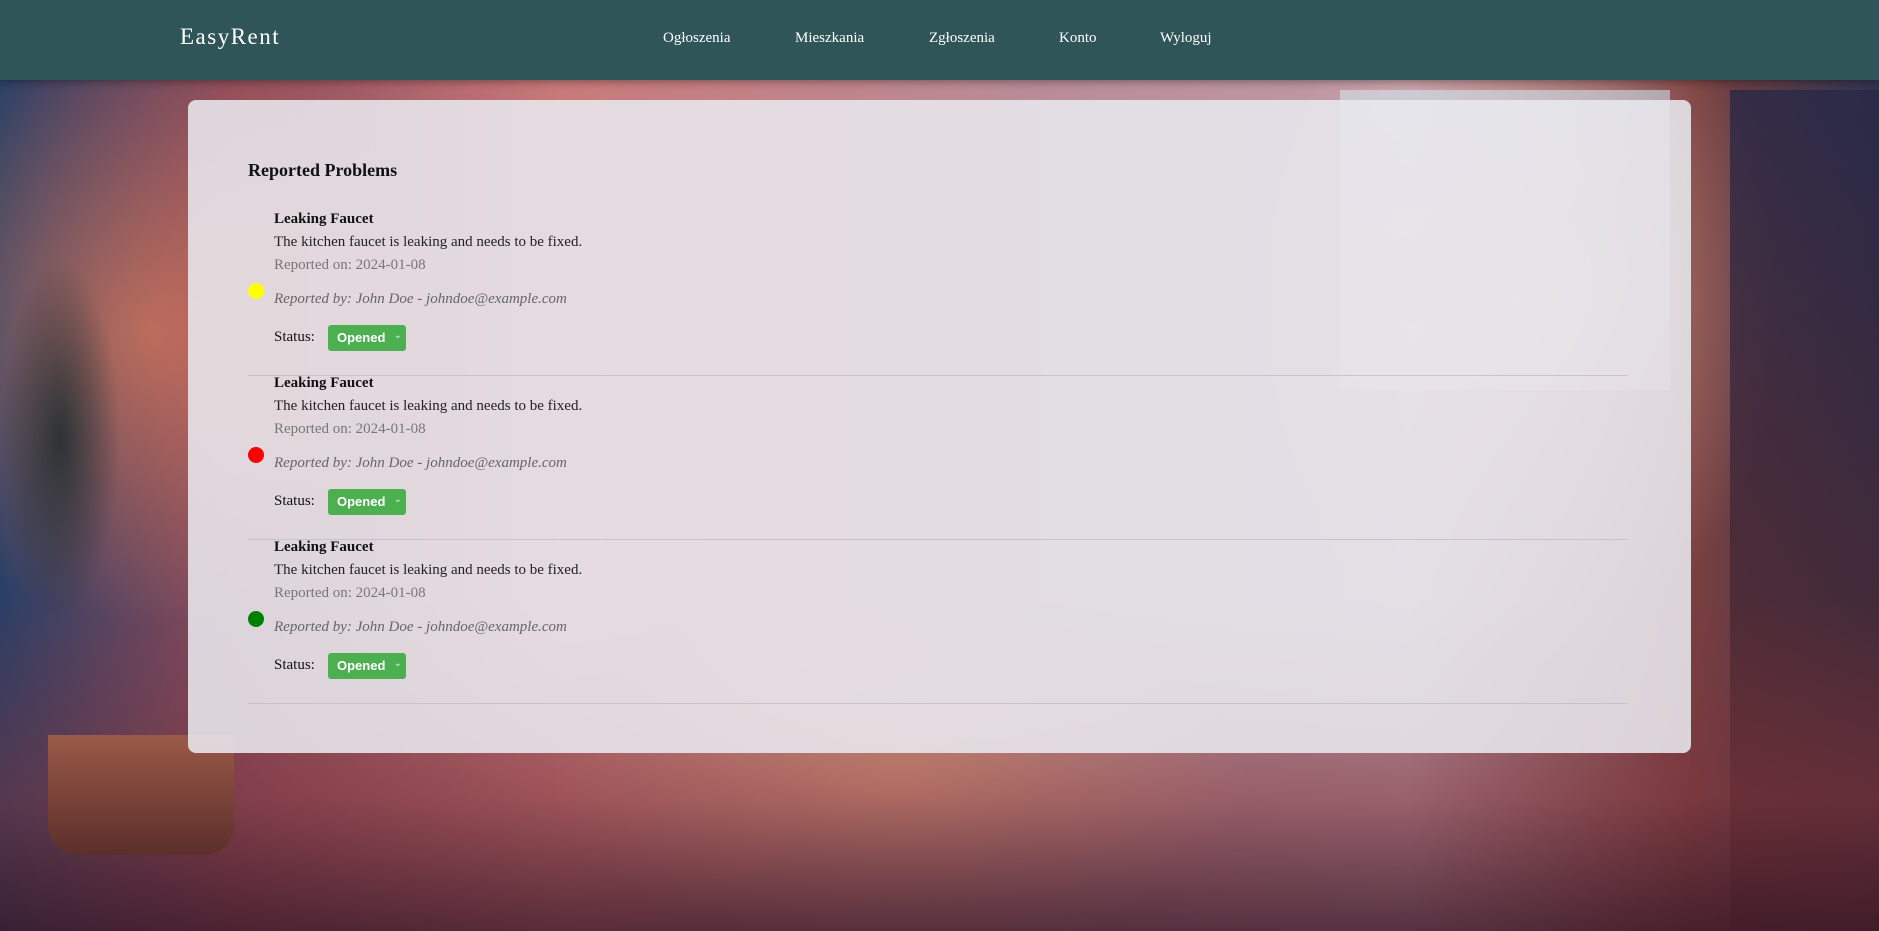 The height and width of the screenshot is (931, 1879). What do you see at coordinates (323, 170) in the screenshot?
I see `panel-title: Reported Problems` at bounding box center [323, 170].